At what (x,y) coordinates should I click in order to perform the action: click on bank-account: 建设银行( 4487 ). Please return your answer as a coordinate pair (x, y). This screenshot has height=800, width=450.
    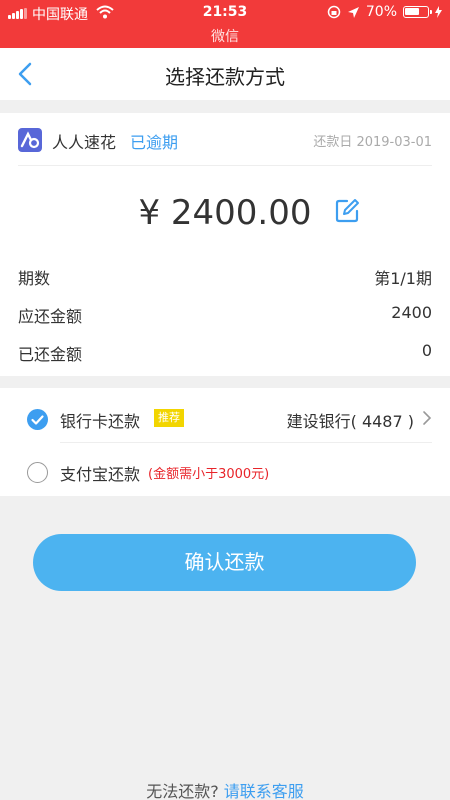
    Looking at the image, I should click on (350, 420).